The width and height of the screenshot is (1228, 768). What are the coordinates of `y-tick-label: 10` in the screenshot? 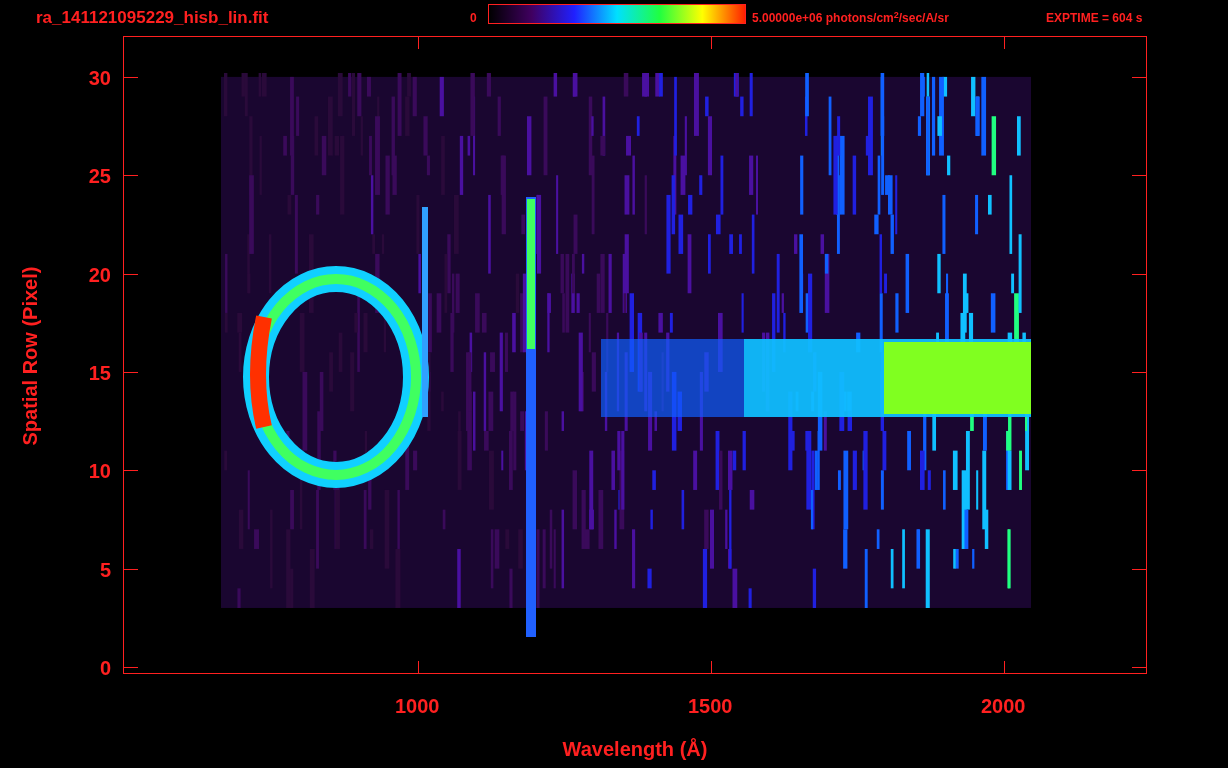 It's located at (99, 471).